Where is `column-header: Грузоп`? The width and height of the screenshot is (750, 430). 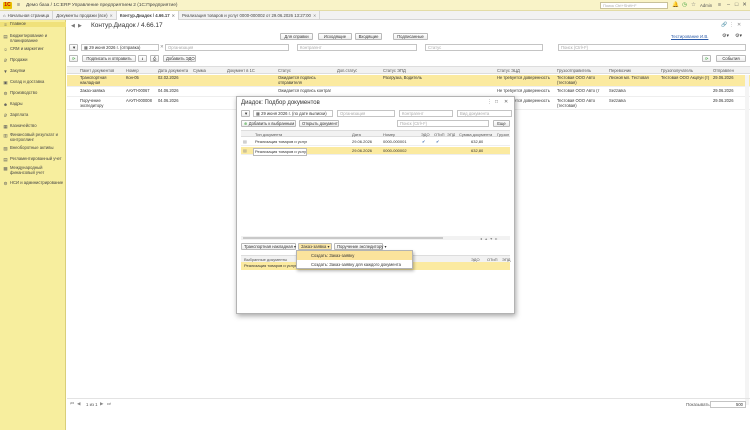
column-header: Грузоп is located at coordinates (503, 134).